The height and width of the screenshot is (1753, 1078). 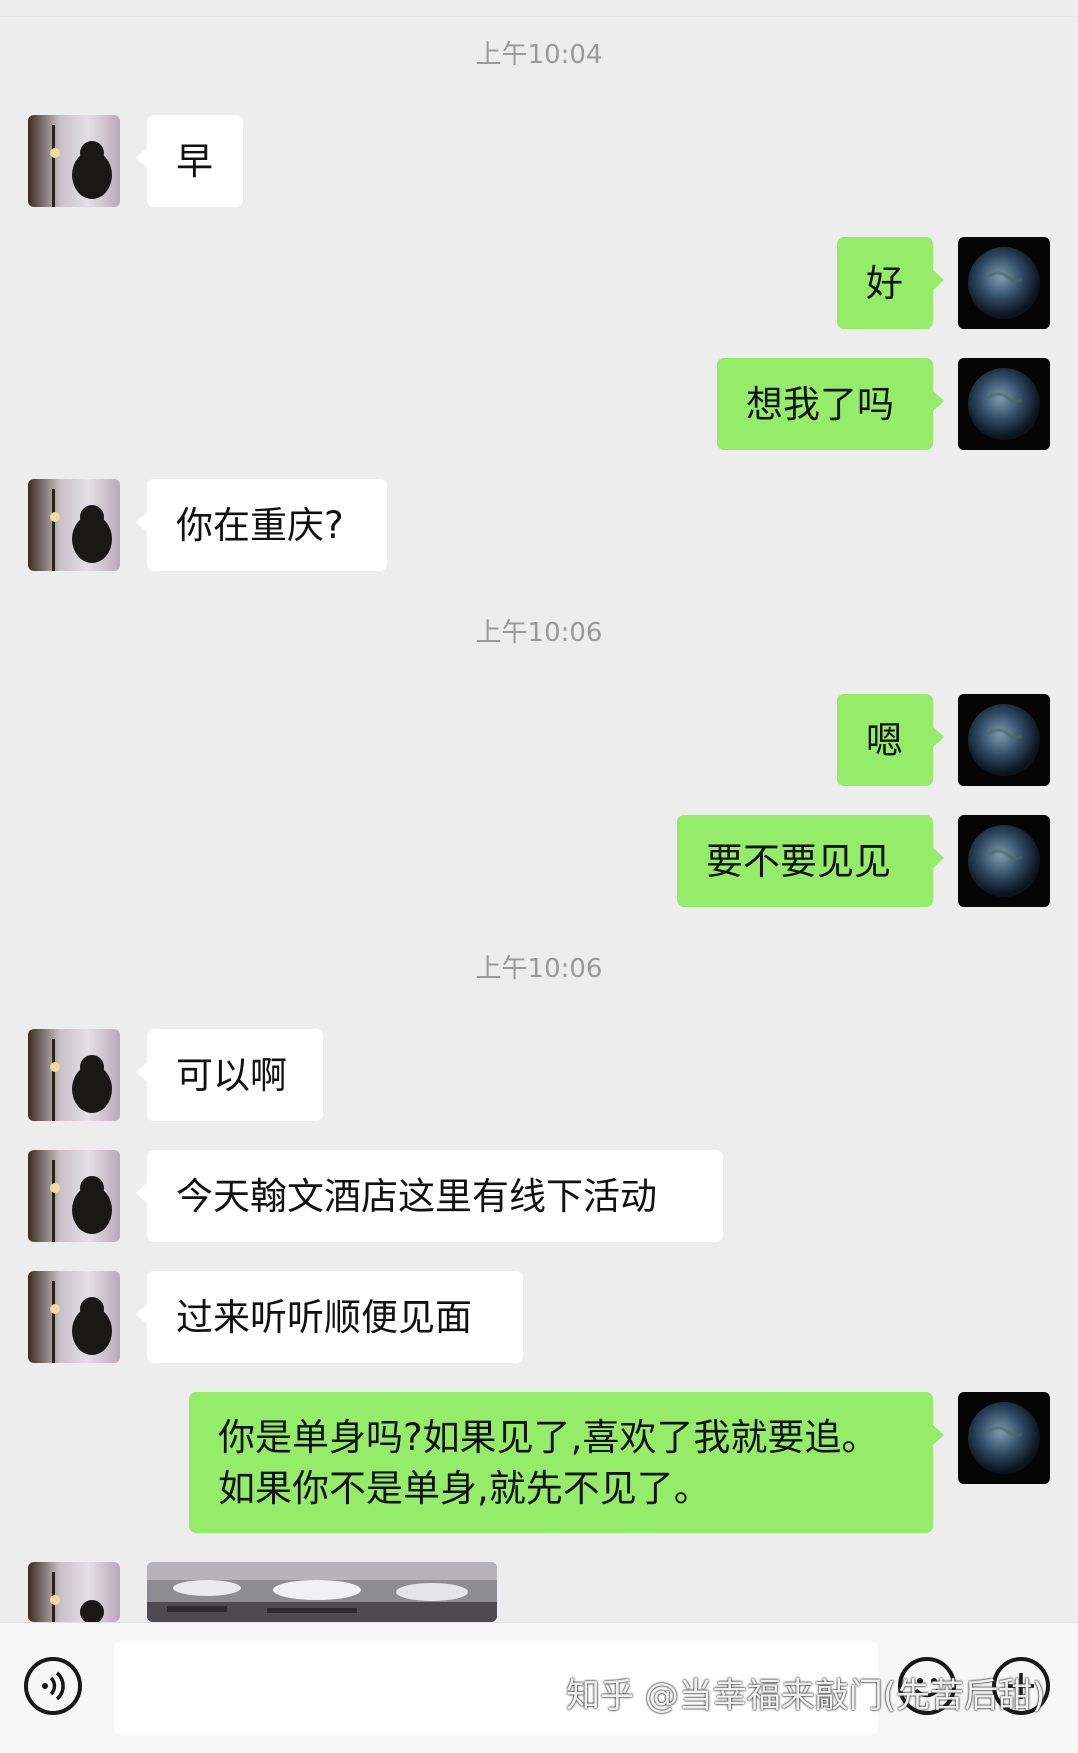 What do you see at coordinates (566, 1462) in the screenshot?
I see `message-bubble-sent: 你是单身吗?如果见了,喜欢了我就要追。如果你不是单身,就先不见了。` at bounding box center [566, 1462].